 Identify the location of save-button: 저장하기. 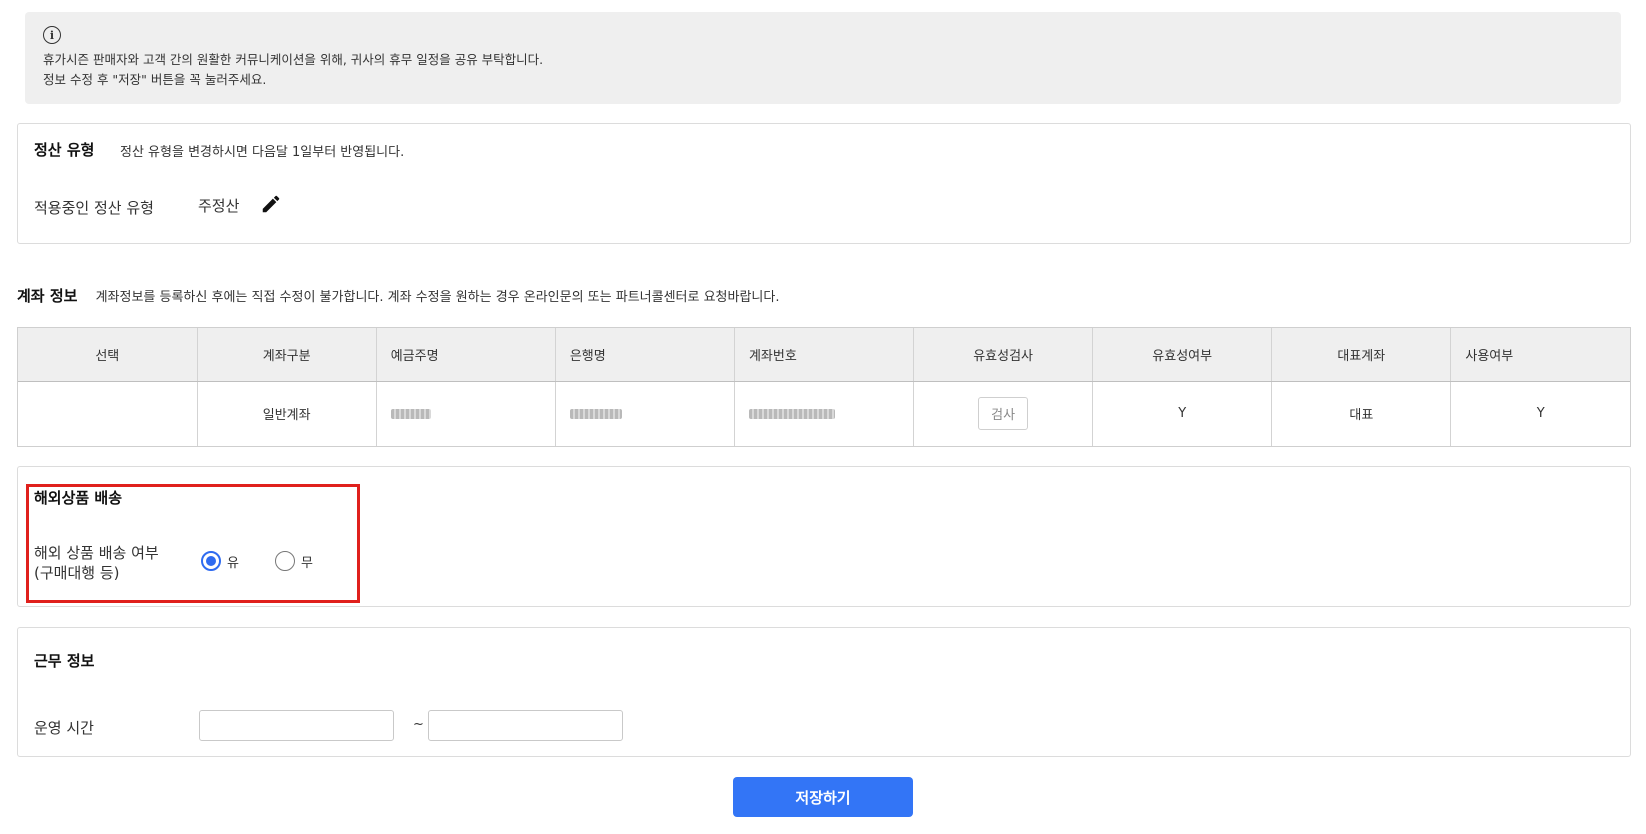
(823, 797).